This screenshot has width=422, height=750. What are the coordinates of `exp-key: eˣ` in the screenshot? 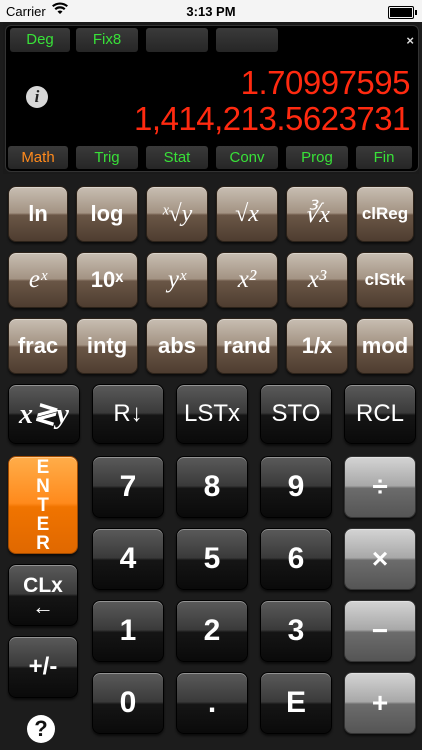 It's located at (38, 280).